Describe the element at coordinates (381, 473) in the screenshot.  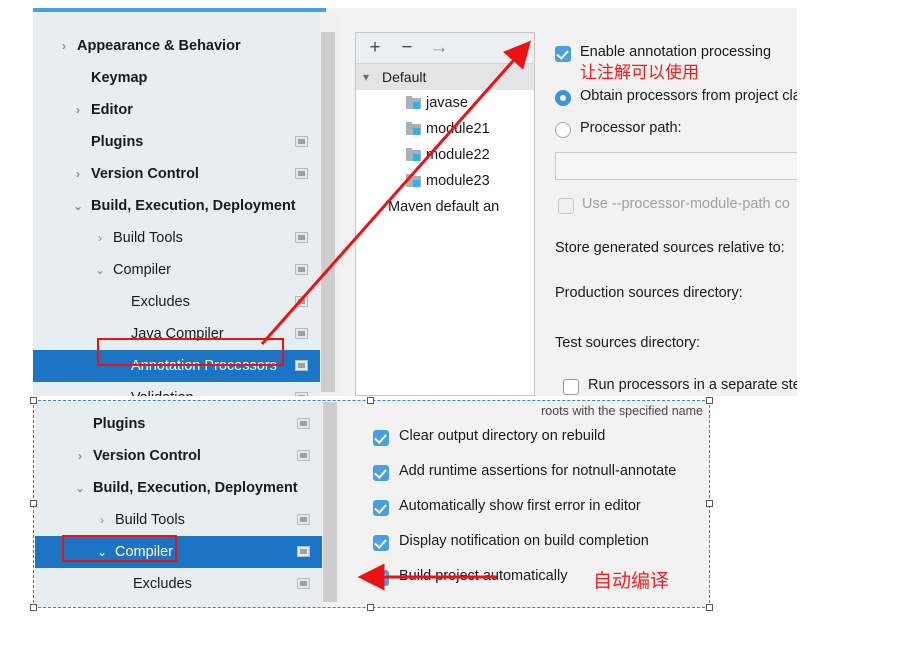
I see `checkbox-add-runtime-assertions-for-notnull-annotate` at that location.